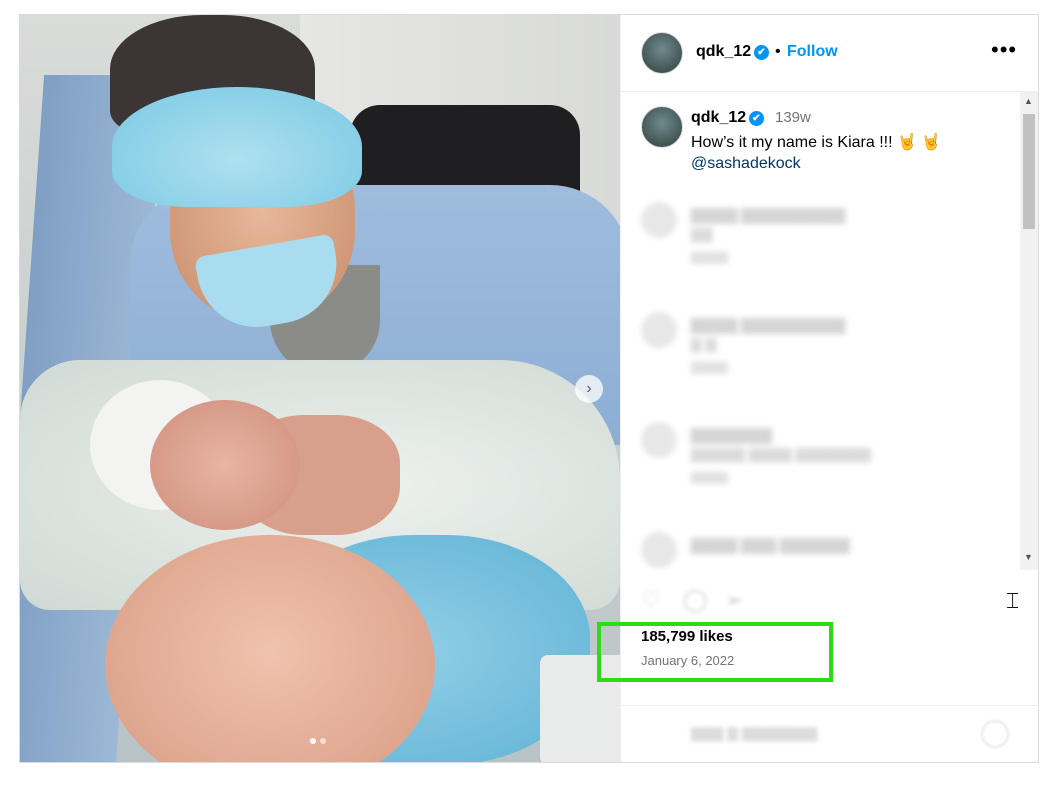  I want to click on share-icon: ➢, so click(734, 600).